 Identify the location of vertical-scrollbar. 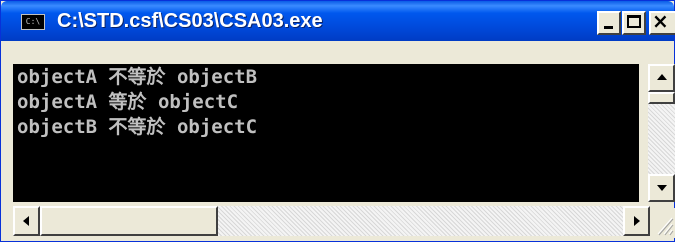
(661, 133).